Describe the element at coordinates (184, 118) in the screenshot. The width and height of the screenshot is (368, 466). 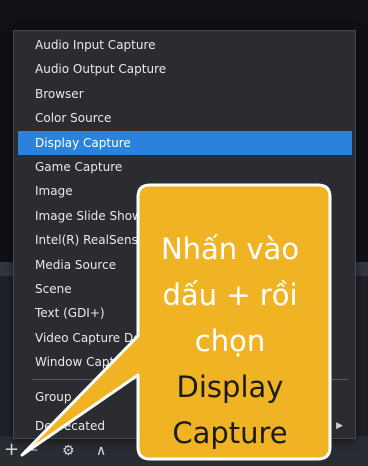
I see `menu-item-color-source: Color Source` at that location.